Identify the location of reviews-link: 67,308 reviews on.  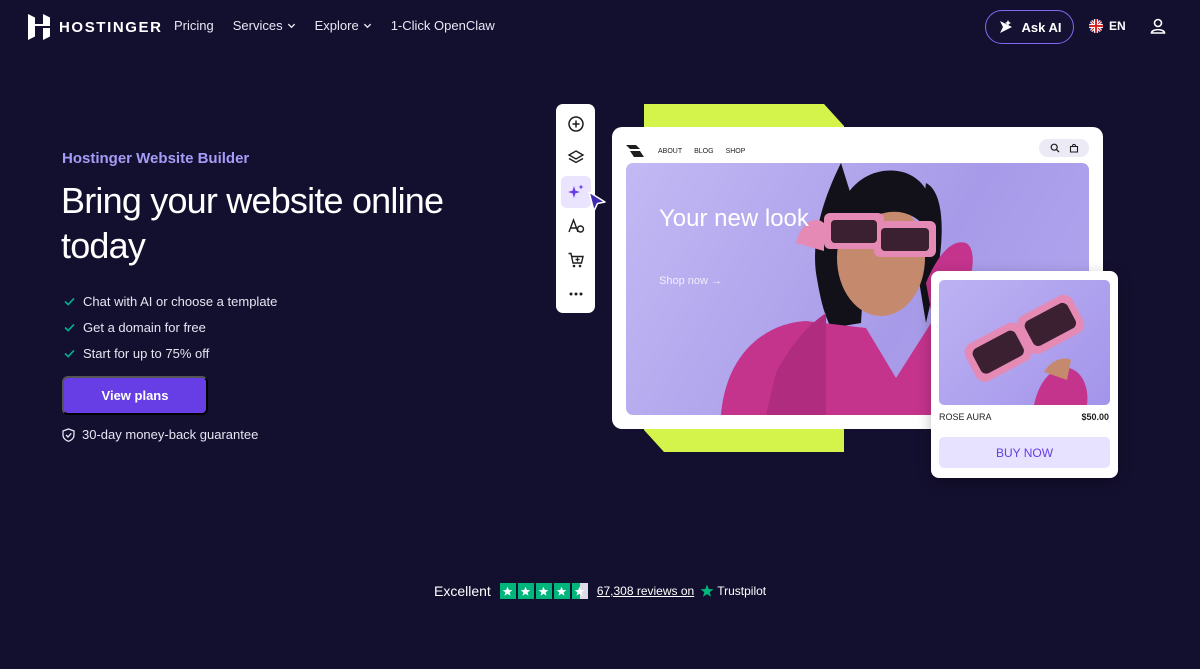
(645, 591).